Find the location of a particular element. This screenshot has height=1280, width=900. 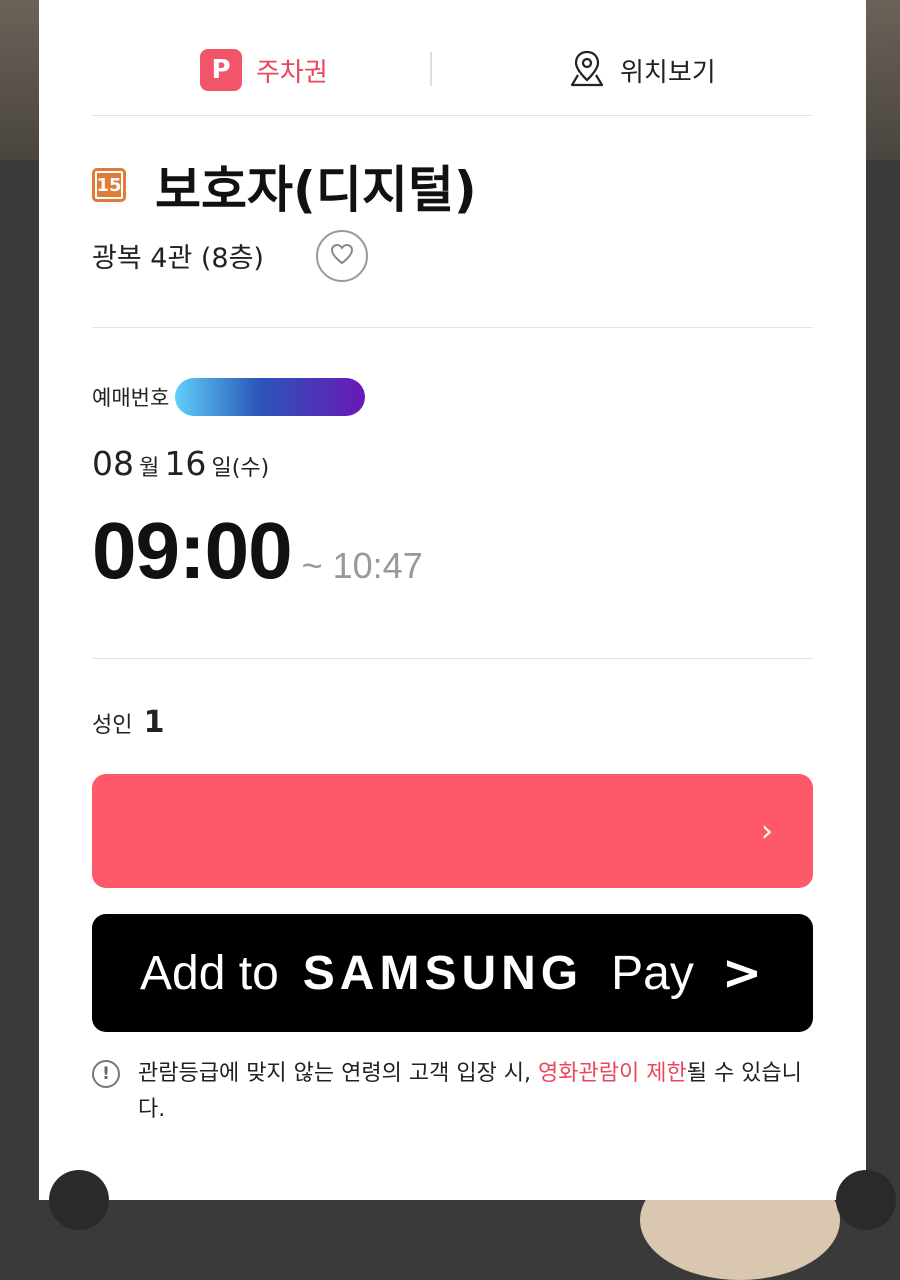

tab-divider is located at coordinates (431, 69).